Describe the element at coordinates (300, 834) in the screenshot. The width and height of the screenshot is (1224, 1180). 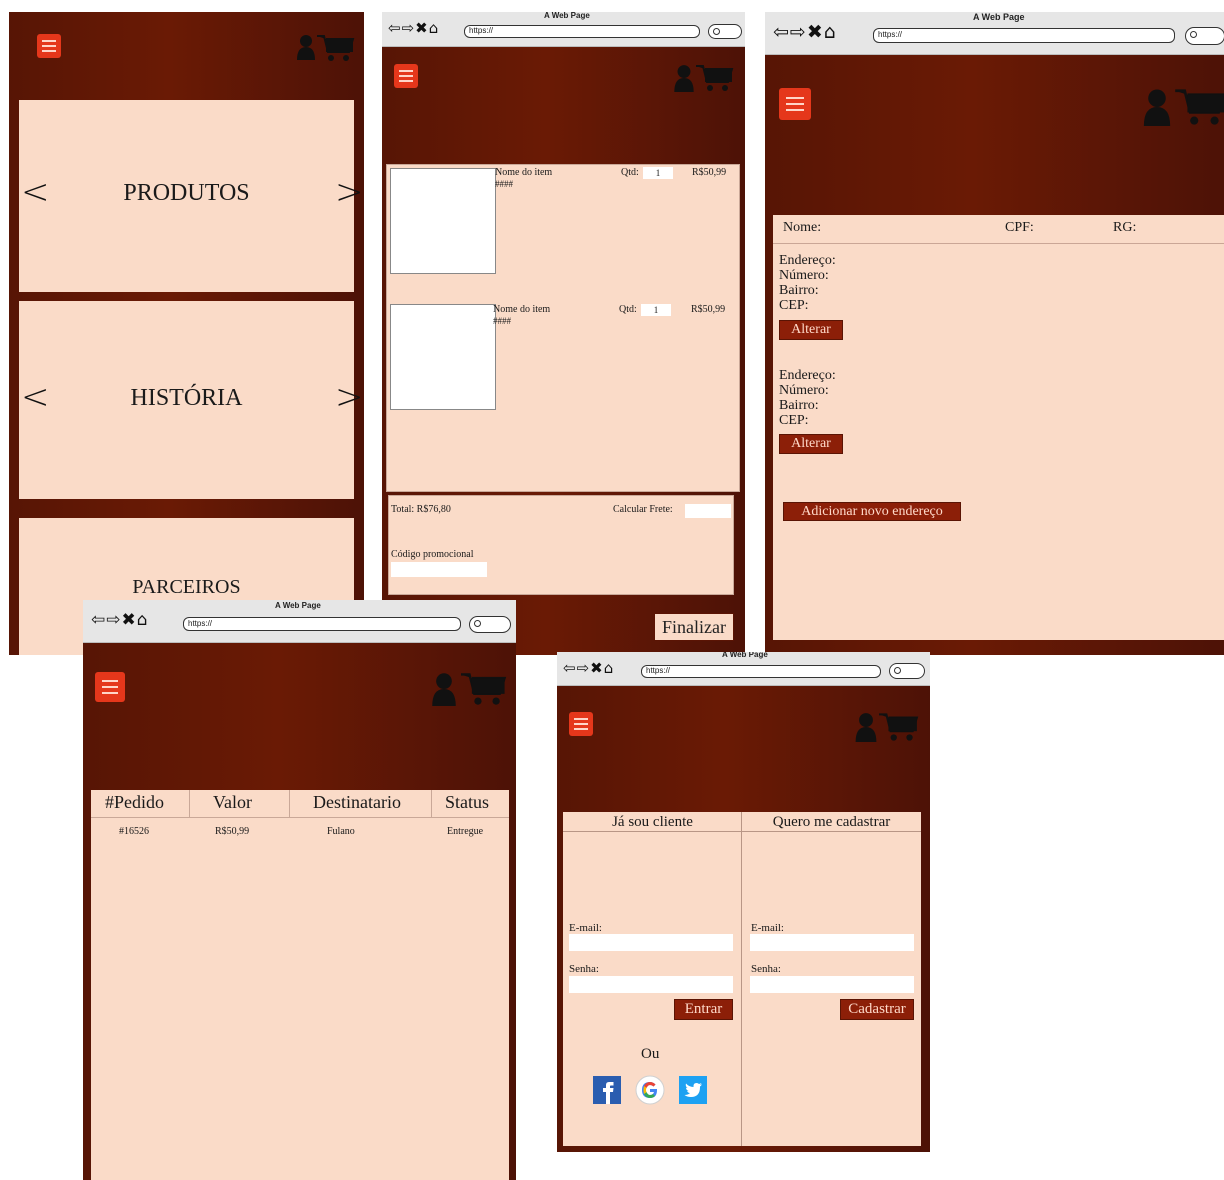
I see `table-row: #16526 R$50,99 Fulano Entregue` at that location.